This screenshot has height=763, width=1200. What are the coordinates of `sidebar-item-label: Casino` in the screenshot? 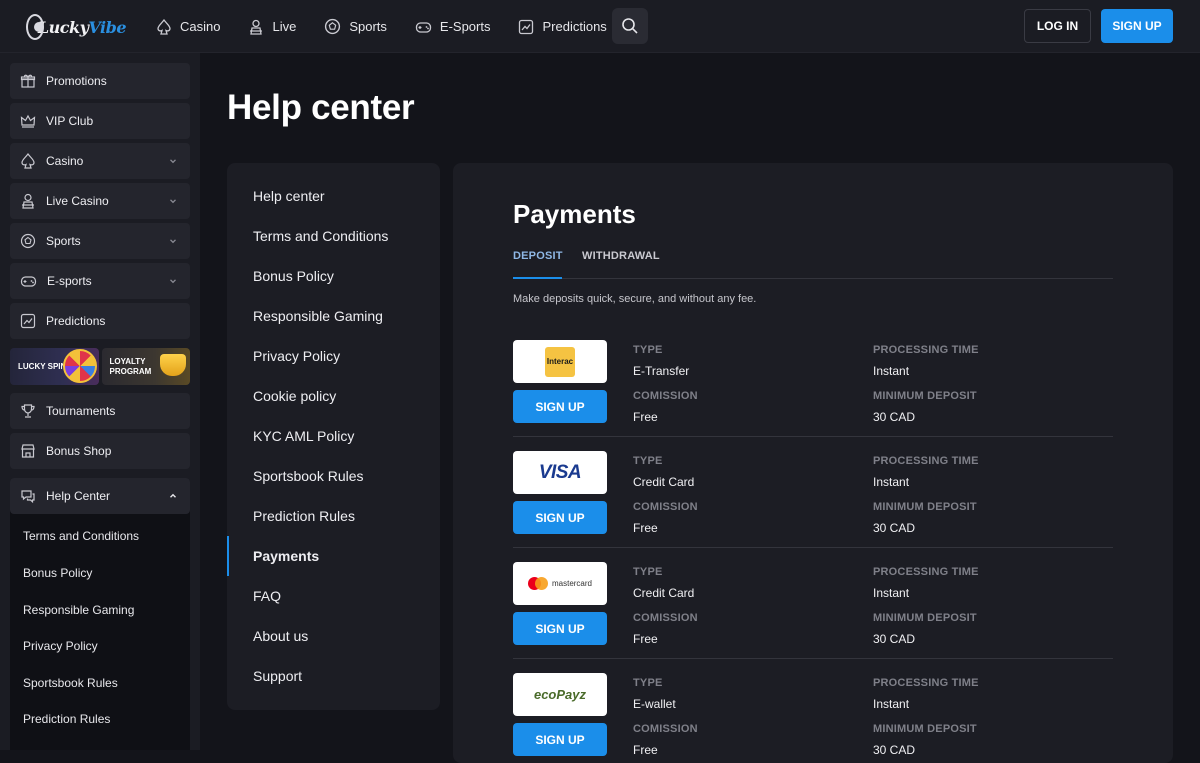 It's located at (65, 161).